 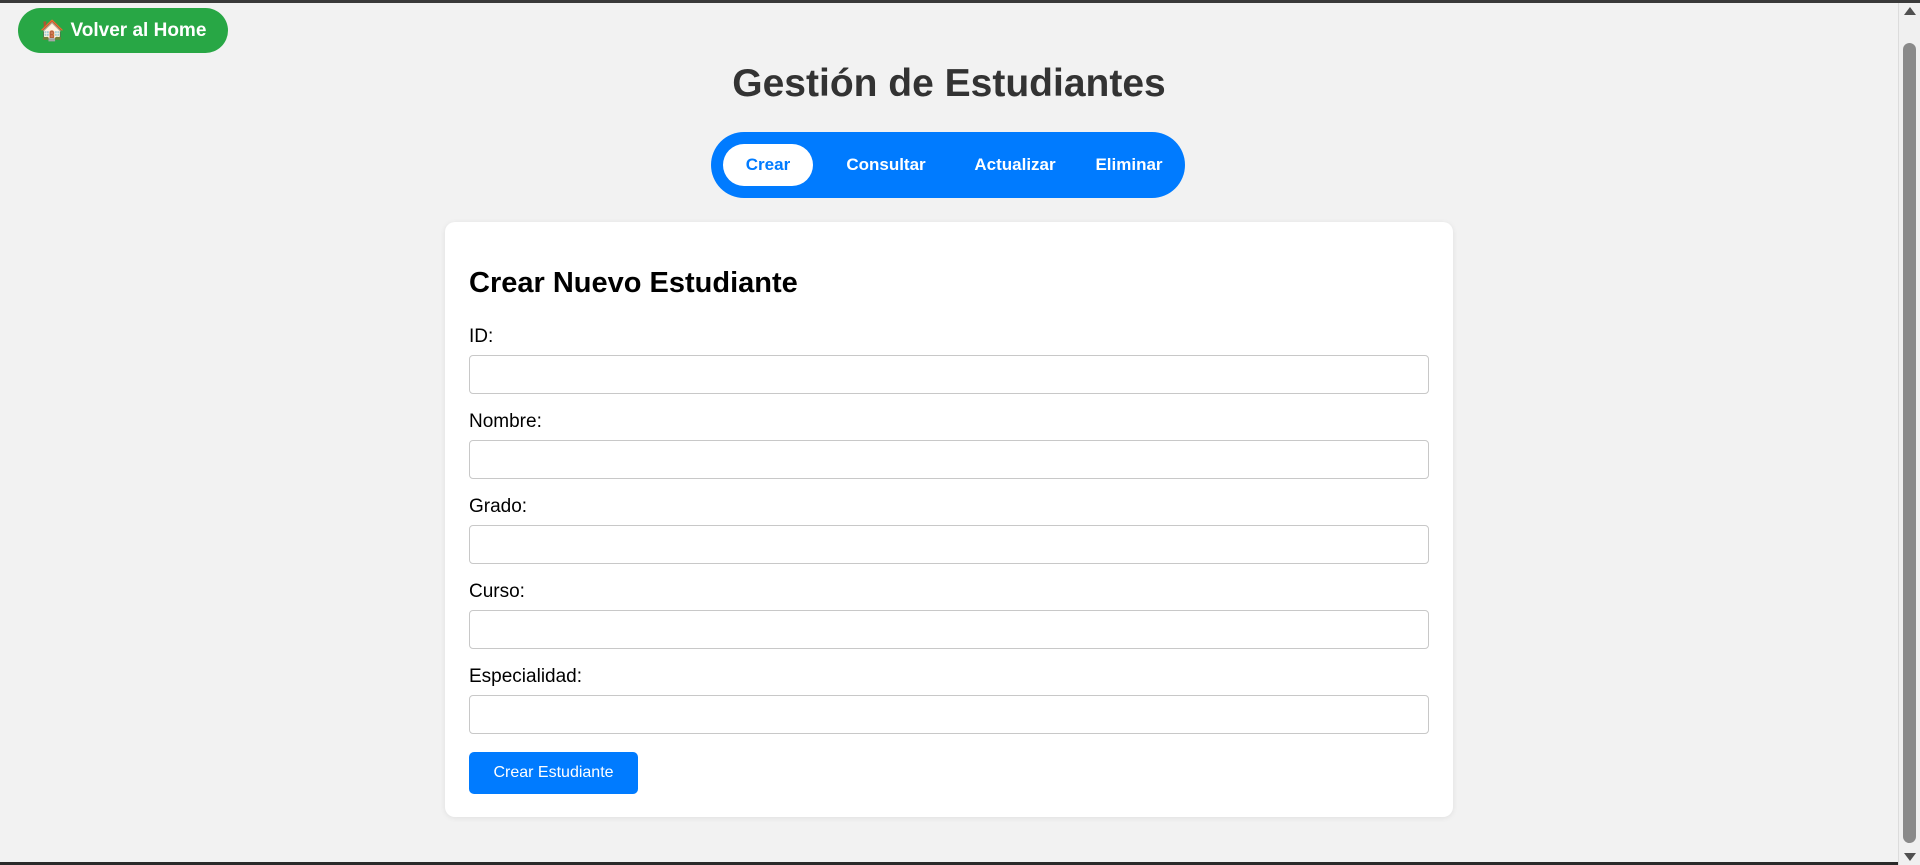 I want to click on nombre-input, so click(x=949, y=459).